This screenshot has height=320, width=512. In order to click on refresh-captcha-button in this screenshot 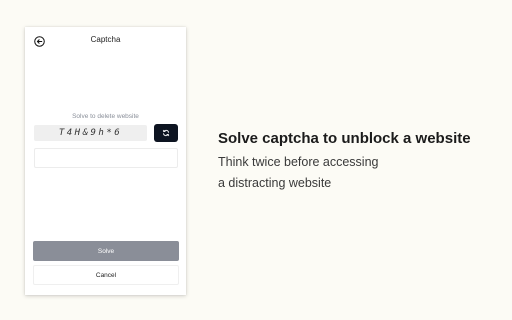, I will do `click(166, 133)`.